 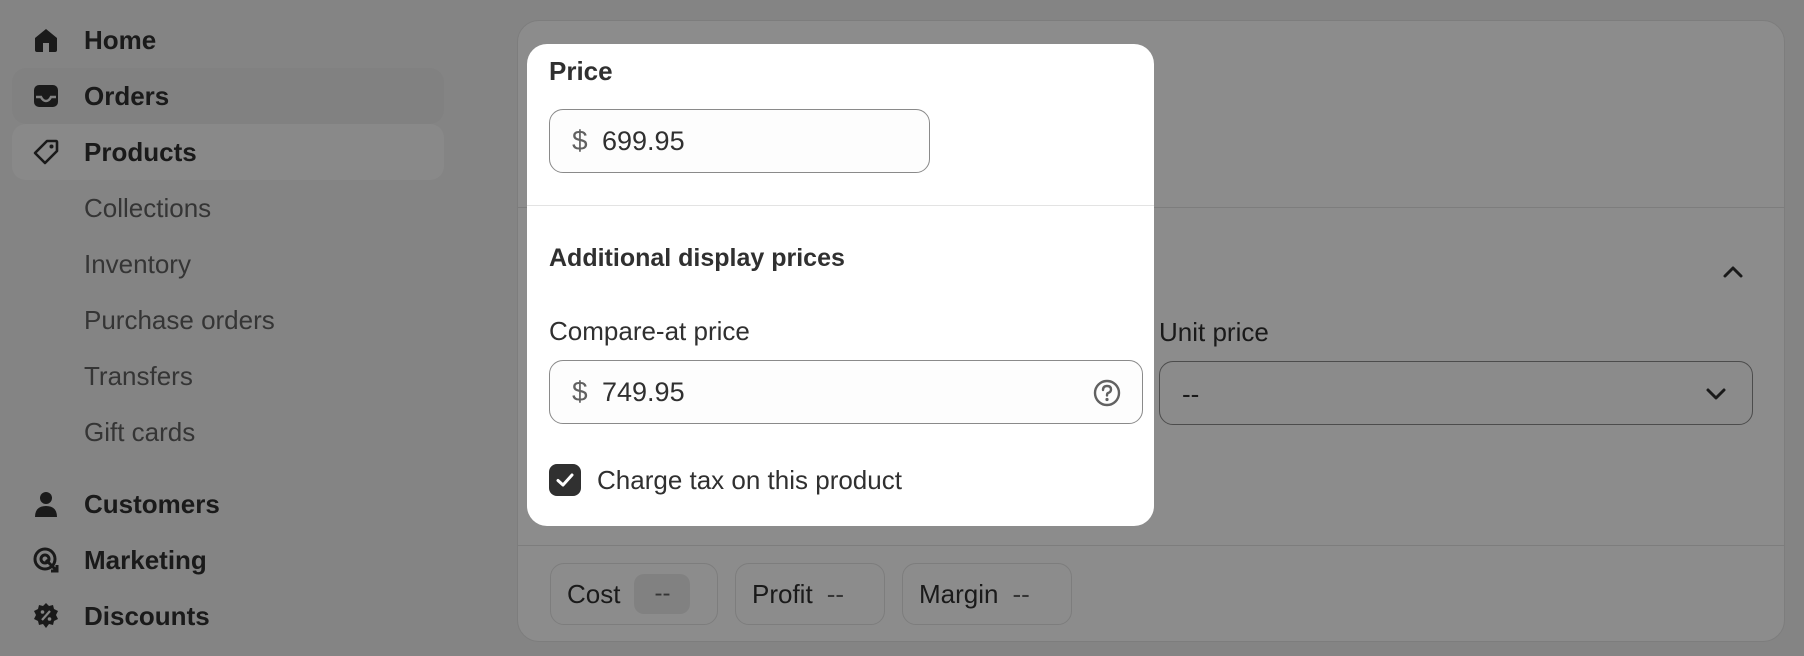 What do you see at coordinates (643, 140) in the screenshot?
I see `price-value: 699.95` at bounding box center [643, 140].